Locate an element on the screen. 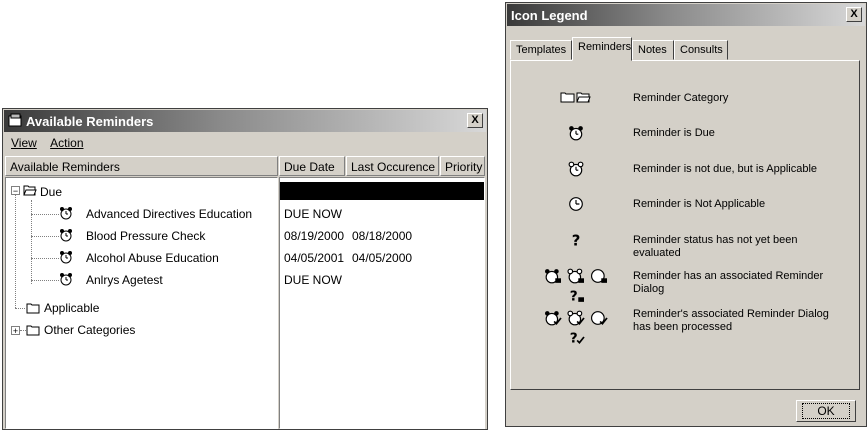 The height and width of the screenshot is (430, 867). selected-row-highlight is located at coordinates (382, 191).